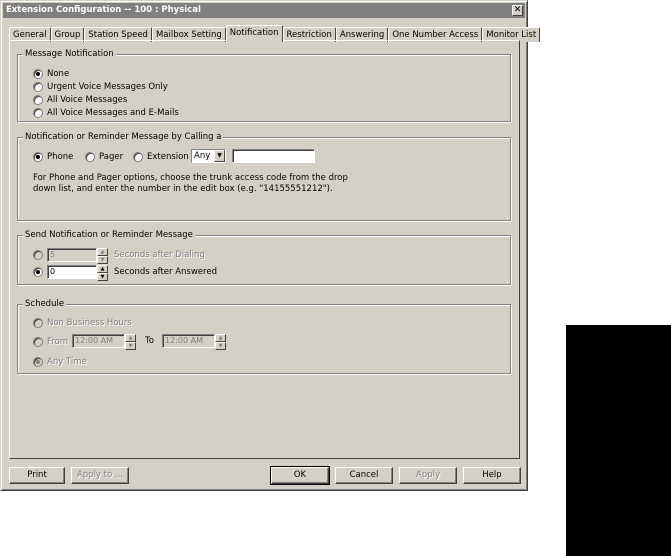 The height and width of the screenshot is (556, 671). What do you see at coordinates (168, 157) in the screenshot?
I see `radio-extension-label: Extension` at bounding box center [168, 157].